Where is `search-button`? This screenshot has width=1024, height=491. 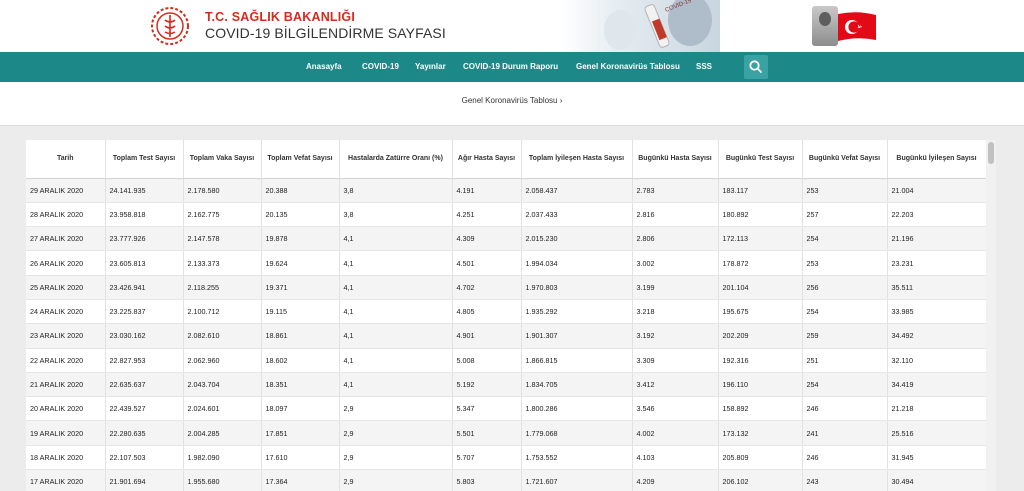
search-button is located at coordinates (756, 67).